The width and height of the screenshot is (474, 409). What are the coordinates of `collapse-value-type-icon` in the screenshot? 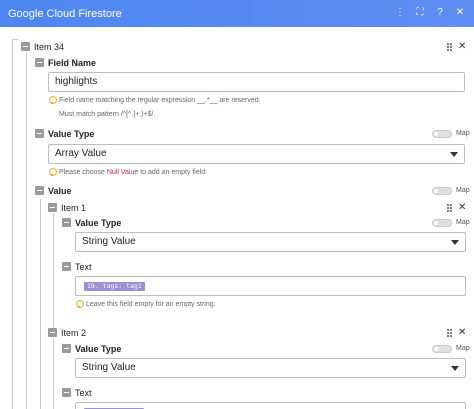 It's located at (39, 133).